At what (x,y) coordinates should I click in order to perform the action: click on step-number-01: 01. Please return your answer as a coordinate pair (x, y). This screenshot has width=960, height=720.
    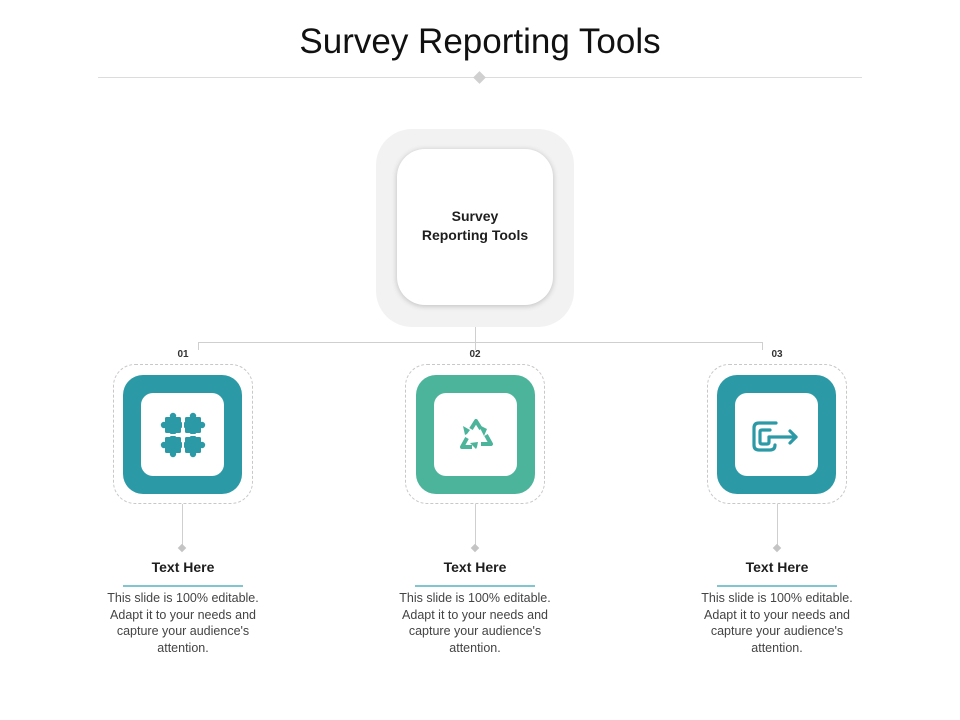
    Looking at the image, I should click on (183, 354).